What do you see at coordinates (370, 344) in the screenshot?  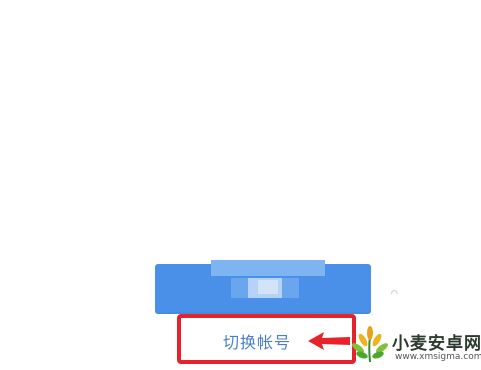 I see `wheat-logo-icon` at bounding box center [370, 344].